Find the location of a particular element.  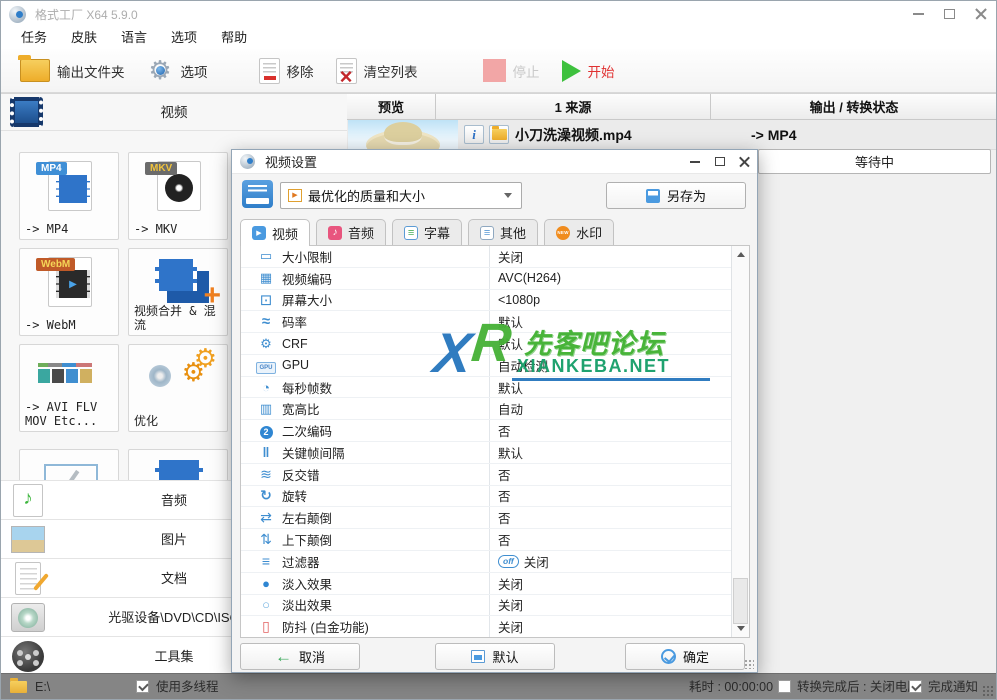

format-card-icon is located at coordinates (178, 284).